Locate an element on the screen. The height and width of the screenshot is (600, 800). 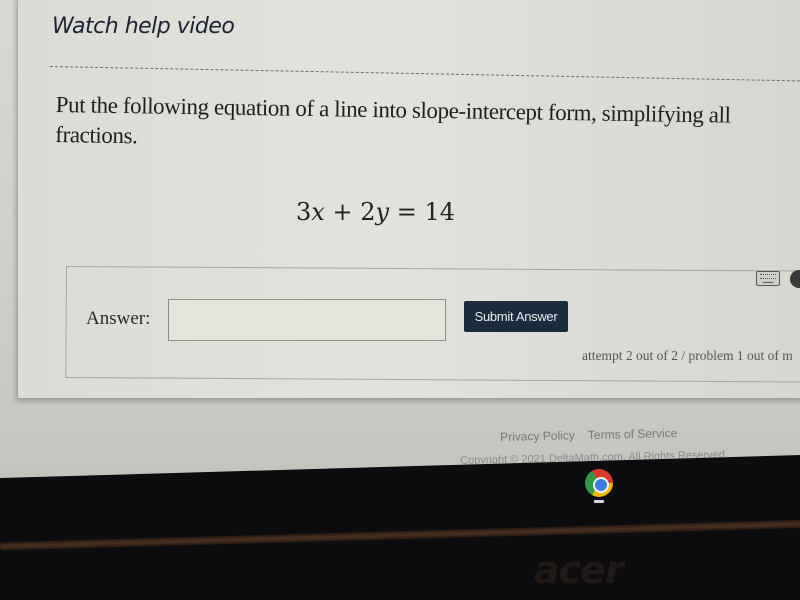
equation-plus: + is located at coordinates (342, 212).